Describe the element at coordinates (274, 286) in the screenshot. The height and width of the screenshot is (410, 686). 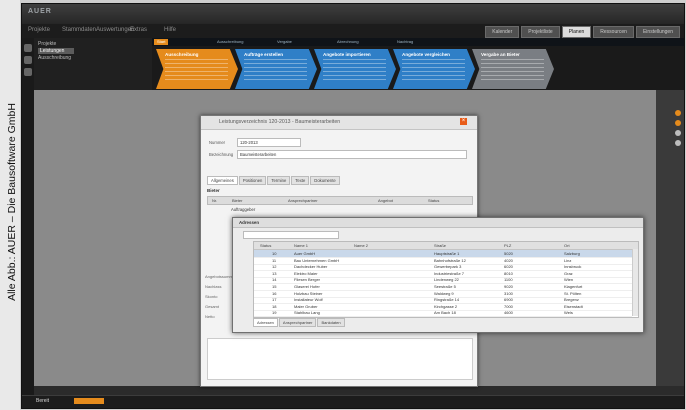
I see `table-cell: 15` at that location.